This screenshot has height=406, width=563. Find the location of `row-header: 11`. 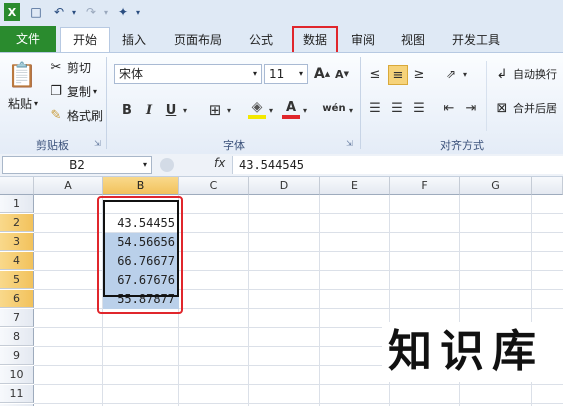

row-header: 11 is located at coordinates (17, 394).